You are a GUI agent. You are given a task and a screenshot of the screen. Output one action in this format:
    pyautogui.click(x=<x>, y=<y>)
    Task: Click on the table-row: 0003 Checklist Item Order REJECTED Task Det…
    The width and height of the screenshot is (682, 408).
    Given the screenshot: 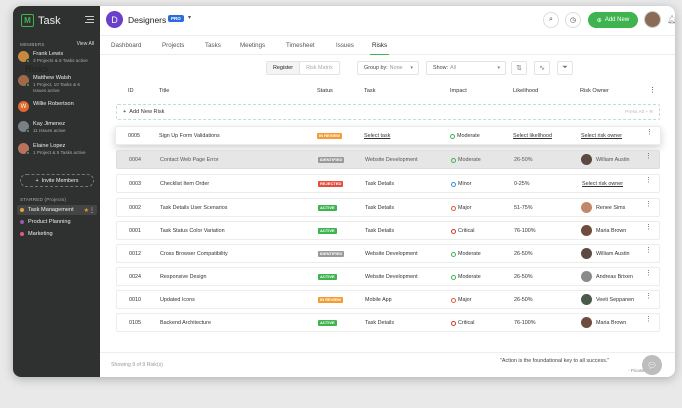 What is the action you would take?
    pyautogui.click(x=388, y=183)
    